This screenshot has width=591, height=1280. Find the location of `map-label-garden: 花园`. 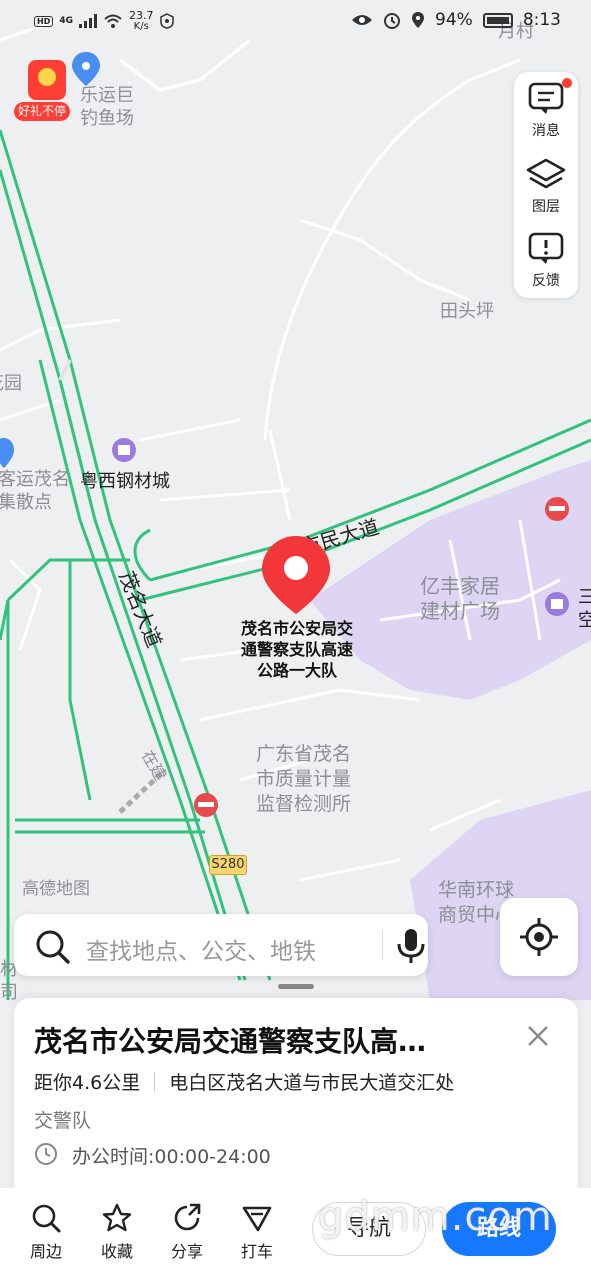

map-label-garden: 花园 is located at coordinates (11, 383).